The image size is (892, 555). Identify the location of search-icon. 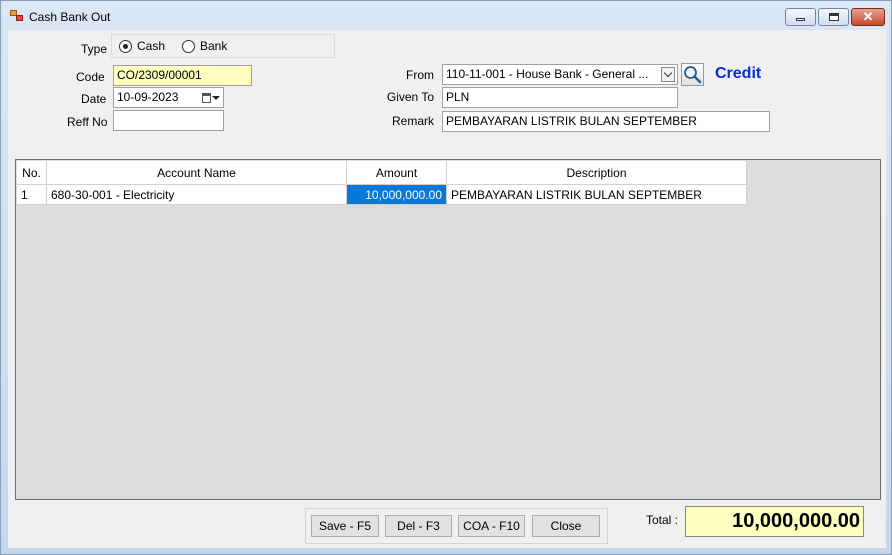
(693, 75).